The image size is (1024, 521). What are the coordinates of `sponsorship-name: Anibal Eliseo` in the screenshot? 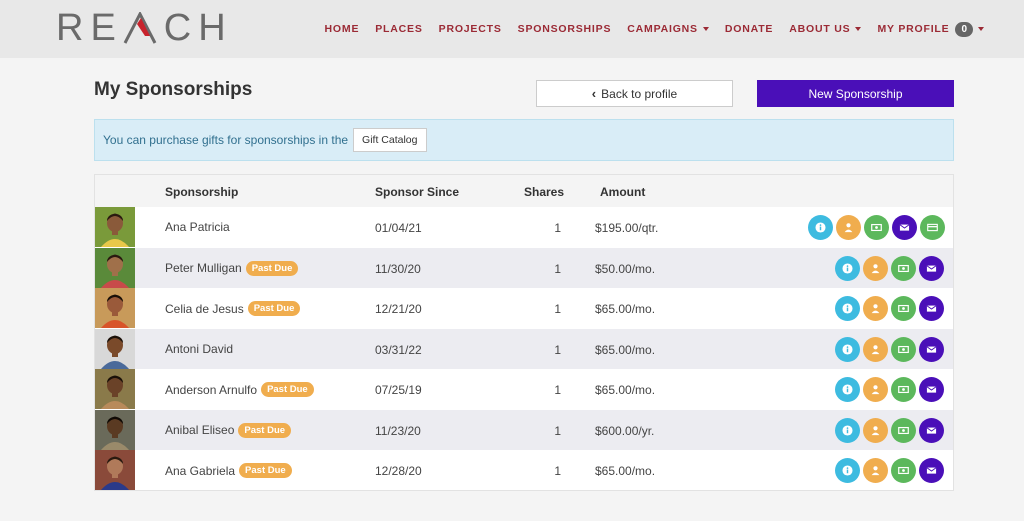 It's located at (199, 430).